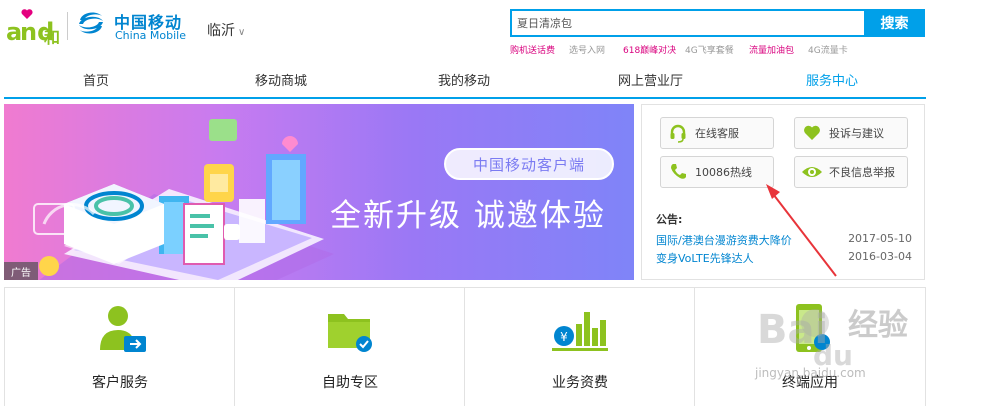 This screenshot has width=1000, height=406. Describe the element at coordinates (96, 79) in the screenshot. I see `nav-item-home: 首页` at that location.